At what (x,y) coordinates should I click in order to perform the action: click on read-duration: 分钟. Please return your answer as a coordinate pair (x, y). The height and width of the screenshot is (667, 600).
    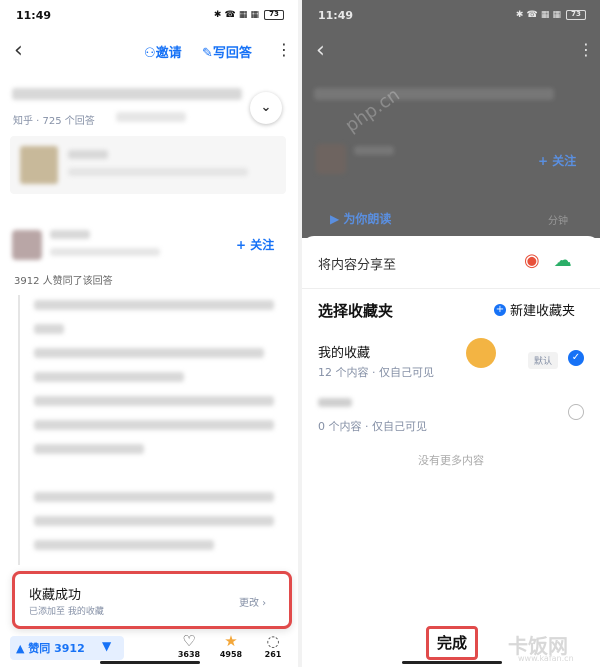
    Looking at the image, I should click on (558, 221).